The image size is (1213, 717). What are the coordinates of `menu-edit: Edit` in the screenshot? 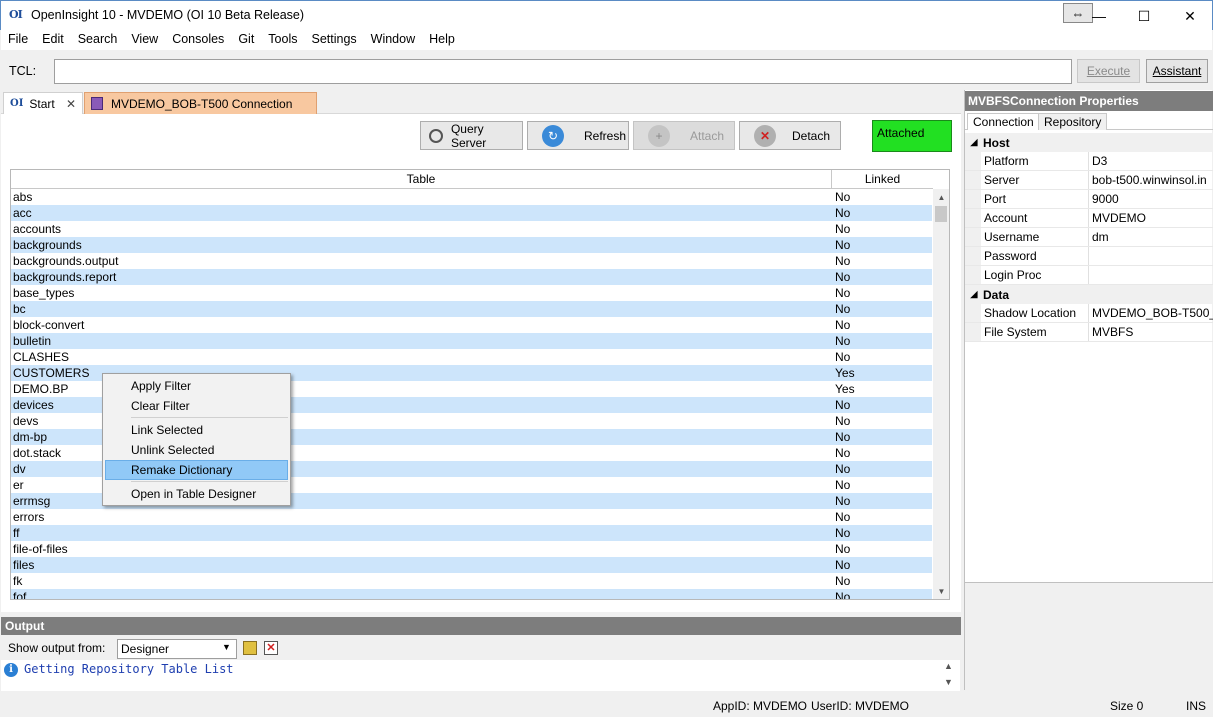 It's located at (53, 40).